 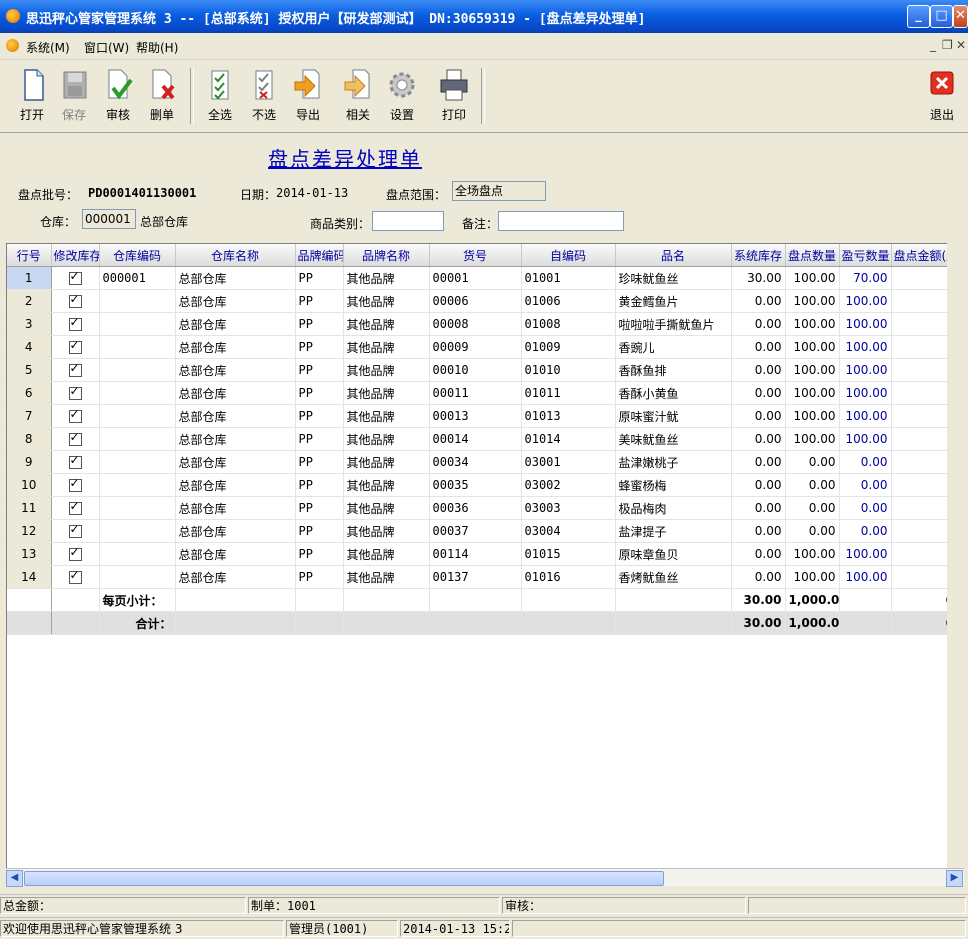 I want to click on cell-item-no: 00011, so click(x=475, y=393).